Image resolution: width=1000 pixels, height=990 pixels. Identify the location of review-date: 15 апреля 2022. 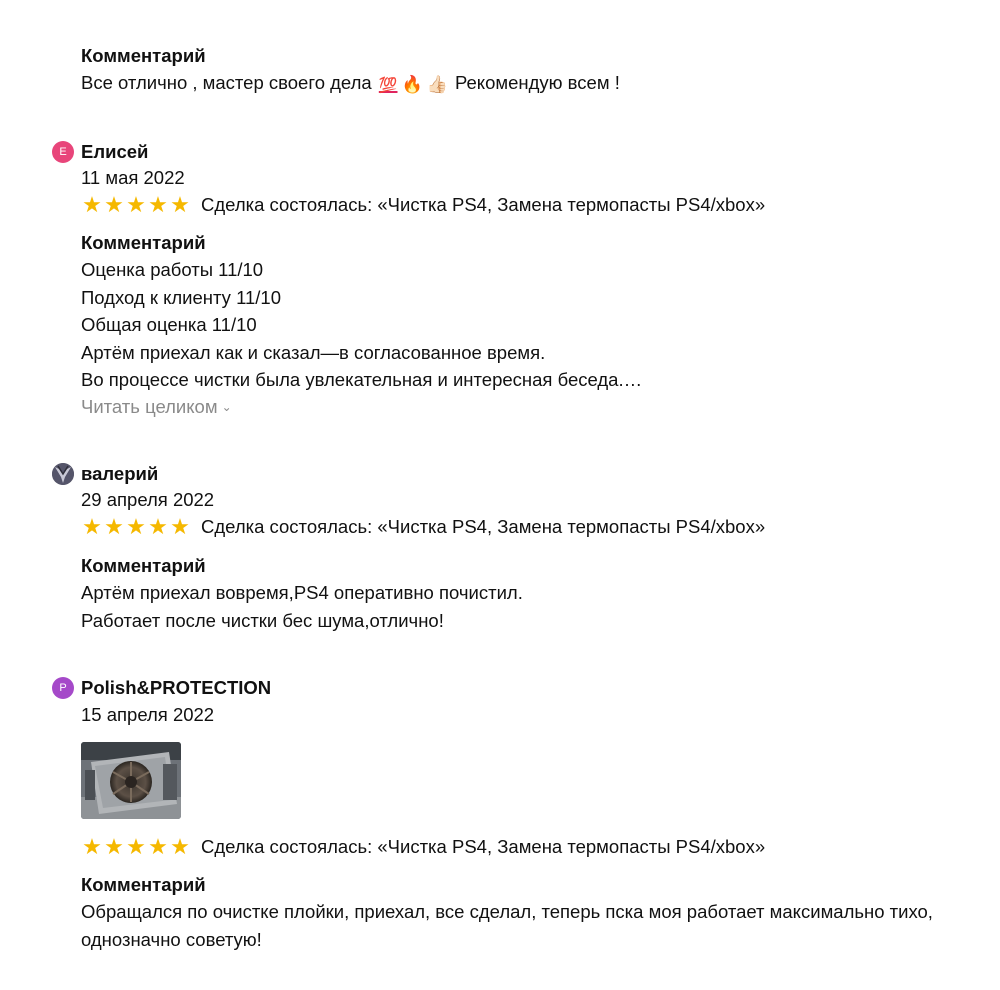
(148, 714).